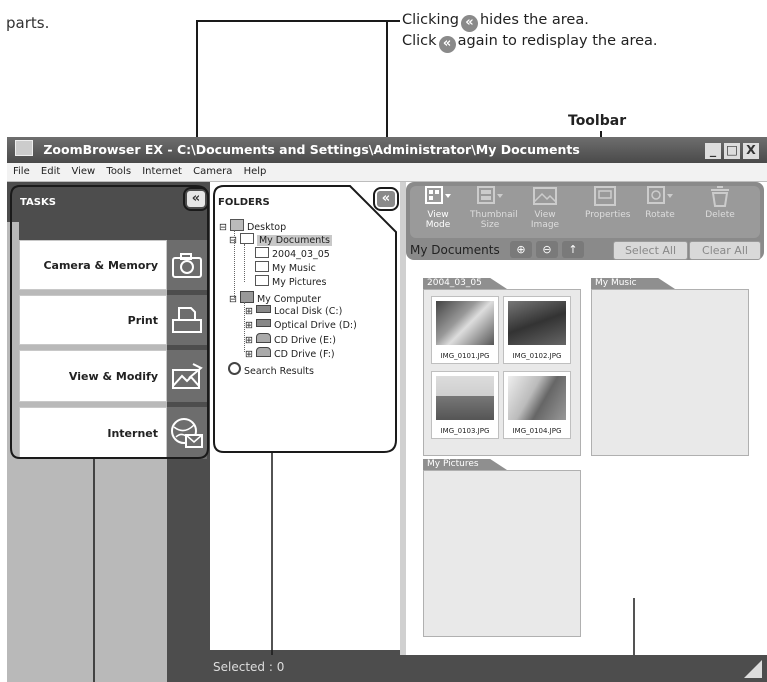  Describe the element at coordinates (670, 372) in the screenshot. I see `group-my-music` at that location.